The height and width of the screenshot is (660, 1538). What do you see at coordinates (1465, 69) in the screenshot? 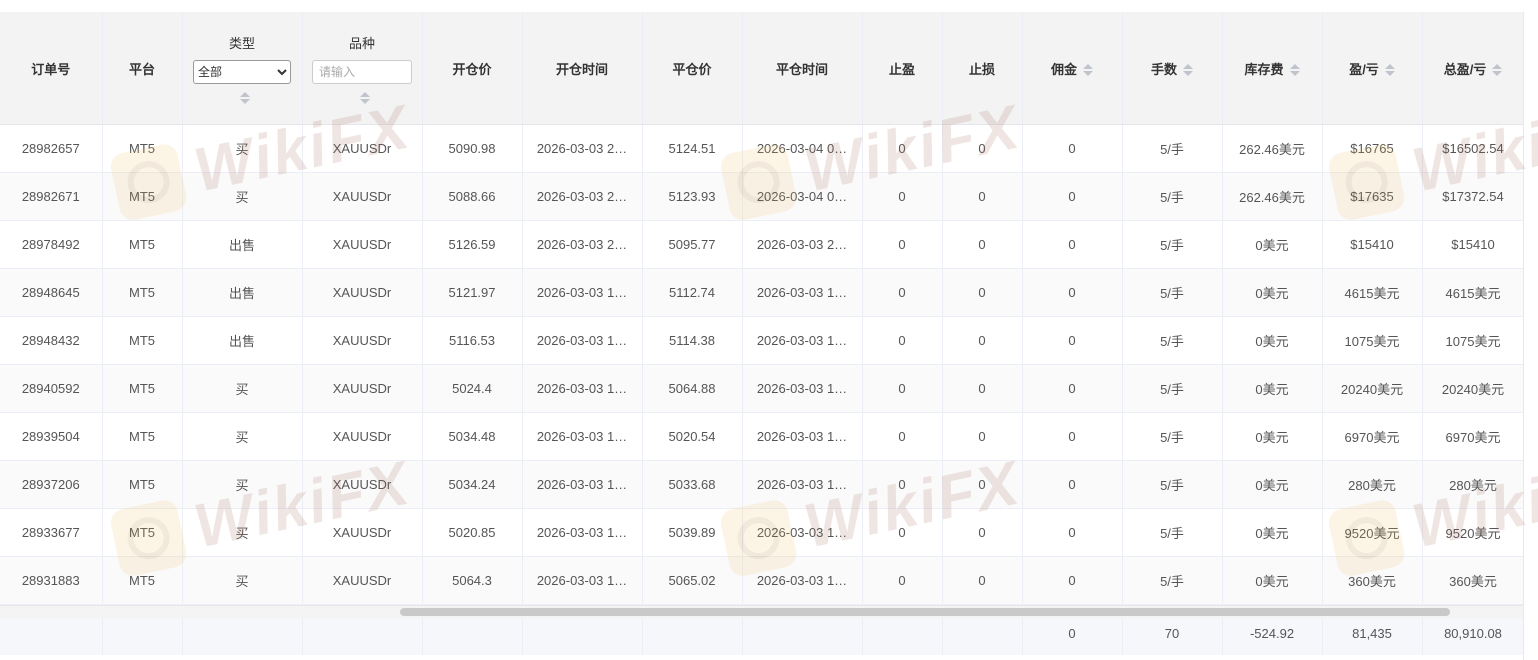
I see `col-total-pnl-label: 总盈/亏` at bounding box center [1465, 69].